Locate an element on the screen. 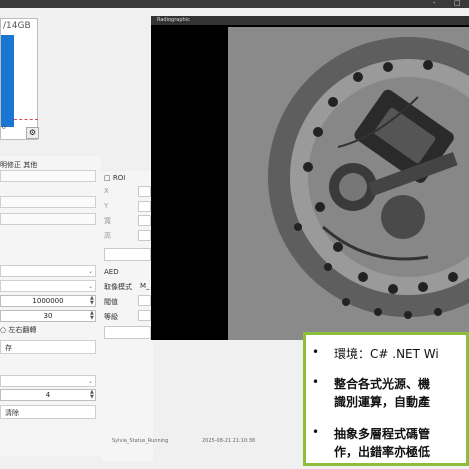 The height and width of the screenshot is (469, 469). level-label: 等級 is located at coordinates (111, 317).